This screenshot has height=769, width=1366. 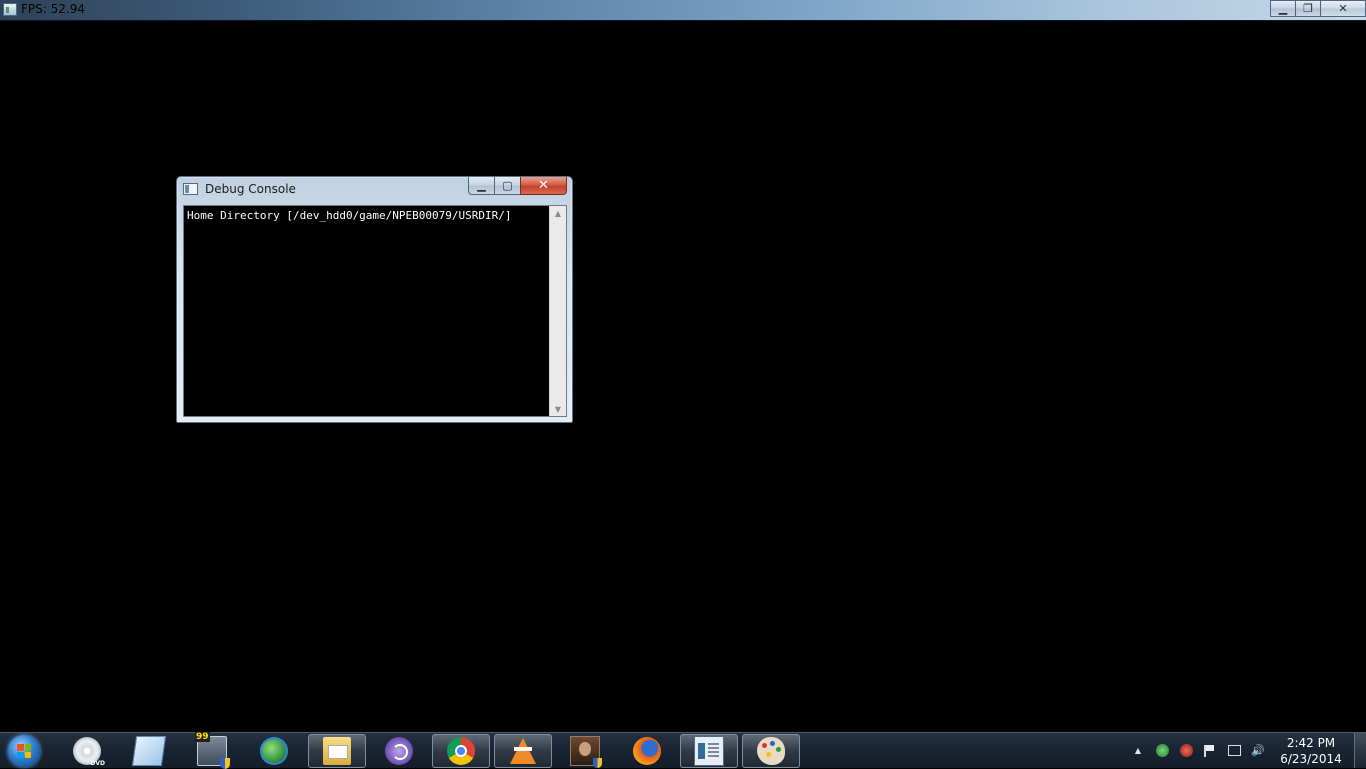 I want to click on console-window-controls: ▁ ▢ ✕, so click(x=517, y=186).